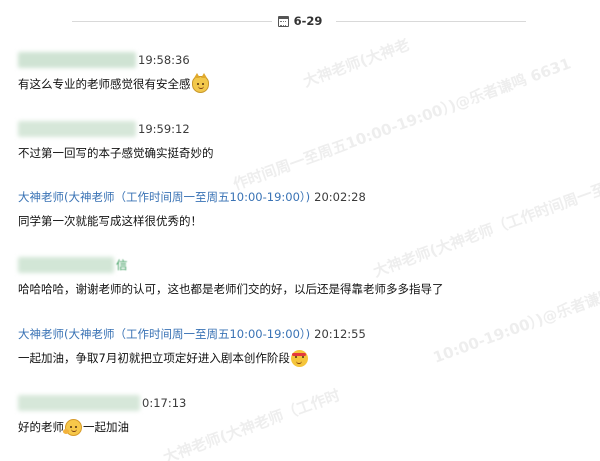 The image size is (600, 461). I want to click on message-header: 0:17:13, so click(304, 403).